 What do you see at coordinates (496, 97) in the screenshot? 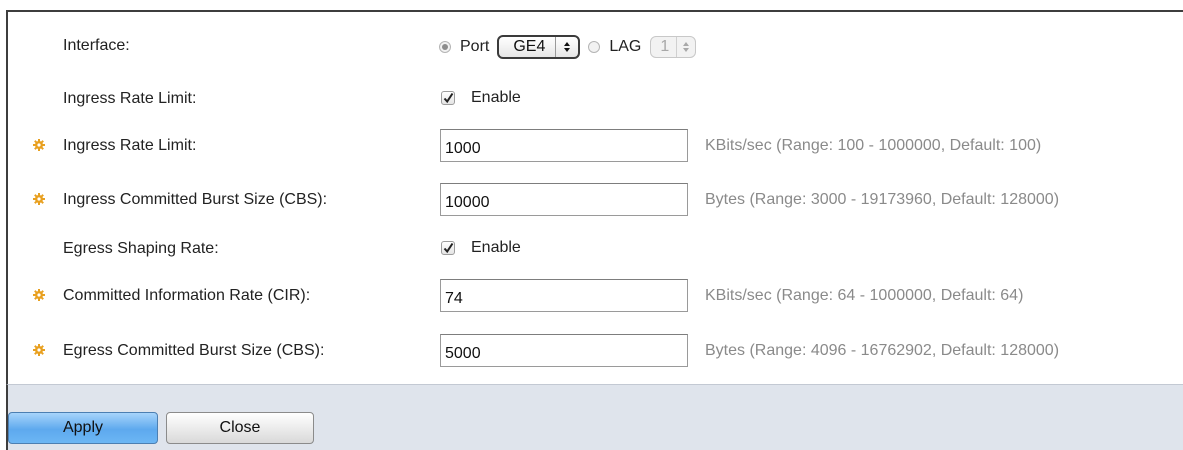
I see `ingress-enable-text: Enable` at bounding box center [496, 97].